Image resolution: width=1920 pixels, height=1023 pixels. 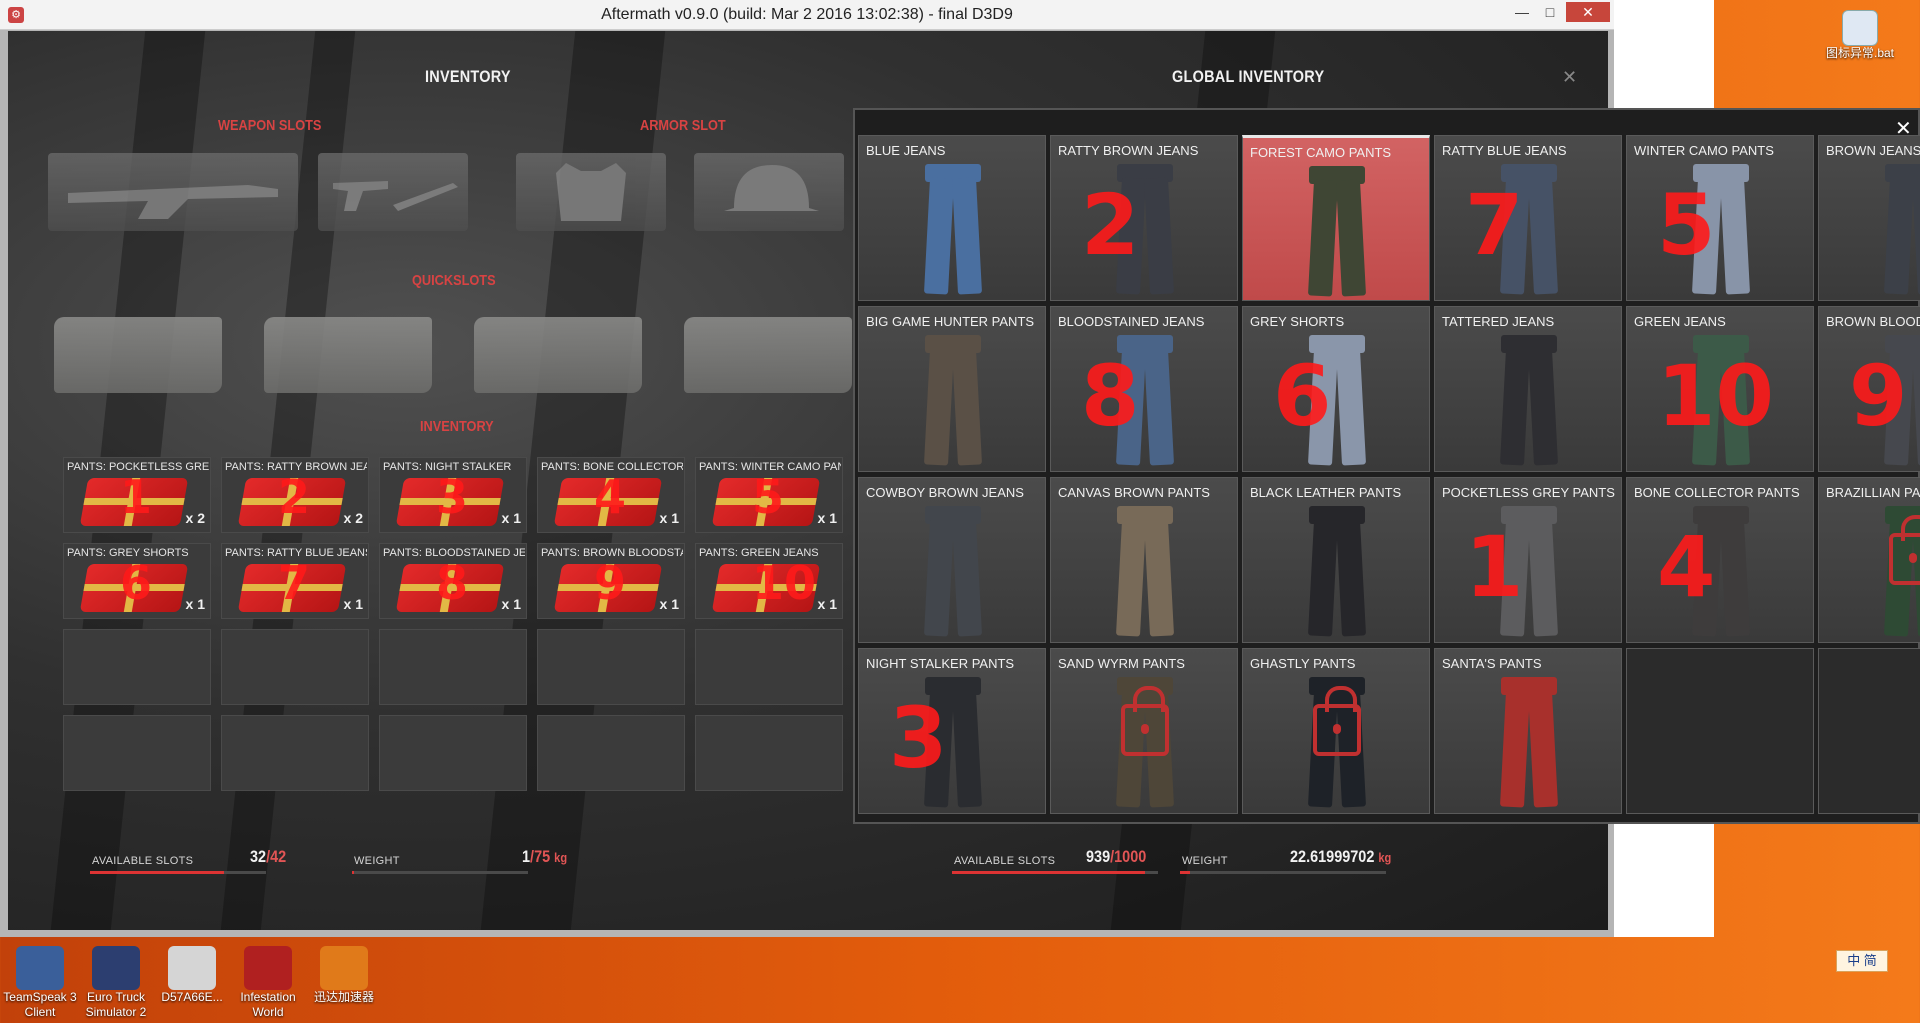 What do you see at coordinates (1720, 389) in the screenshot?
I see `global-item-cell: GREEN JEANS 10` at bounding box center [1720, 389].